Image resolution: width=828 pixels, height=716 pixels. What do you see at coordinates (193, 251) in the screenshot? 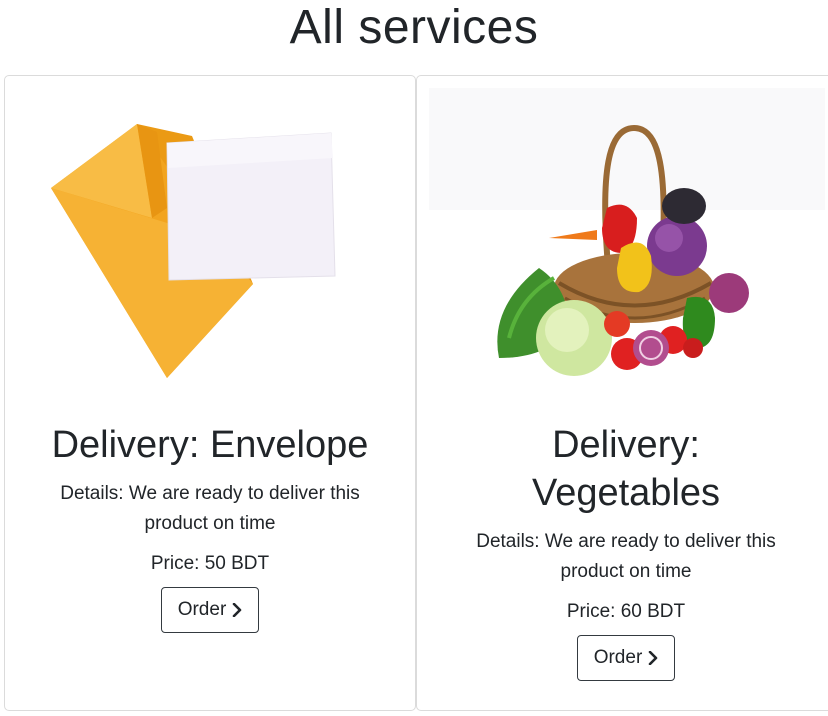
I see `envelope-image` at bounding box center [193, 251].